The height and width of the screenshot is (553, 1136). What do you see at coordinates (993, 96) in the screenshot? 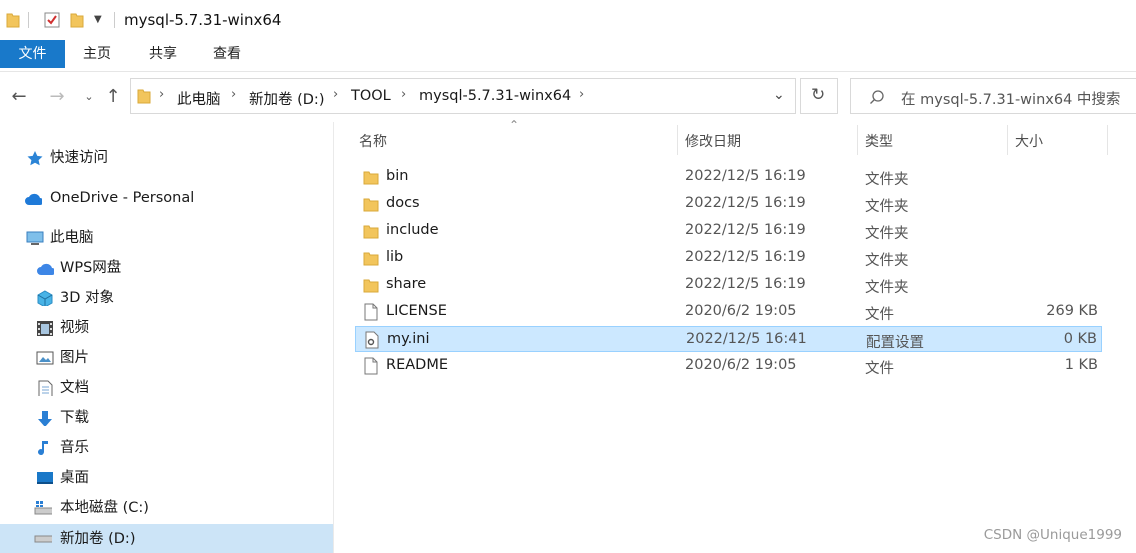
I see `search-box: 在 mysql-5.7.31-winx64 中搜索` at bounding box center [993, 96].